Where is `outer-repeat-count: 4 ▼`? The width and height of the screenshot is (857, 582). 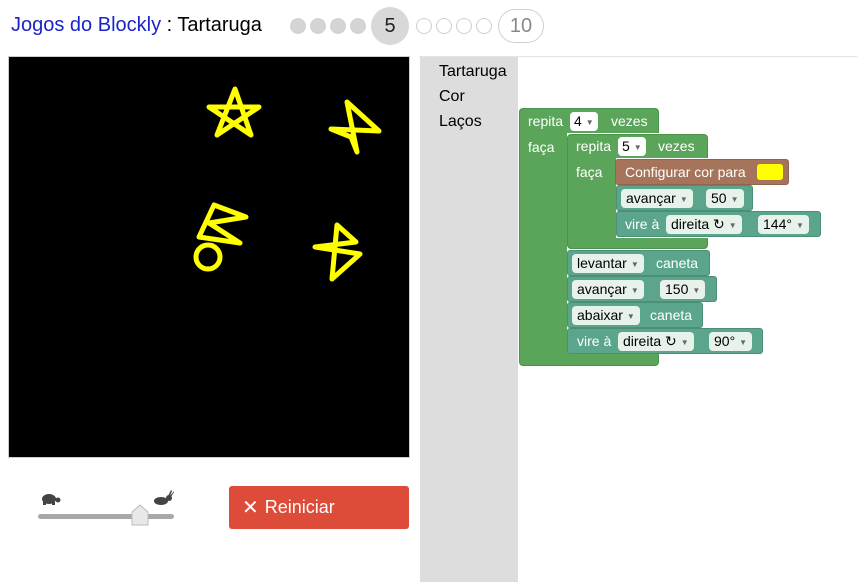 outer-repeat-count: 4 ▼ is located at coordinates (584, 121).